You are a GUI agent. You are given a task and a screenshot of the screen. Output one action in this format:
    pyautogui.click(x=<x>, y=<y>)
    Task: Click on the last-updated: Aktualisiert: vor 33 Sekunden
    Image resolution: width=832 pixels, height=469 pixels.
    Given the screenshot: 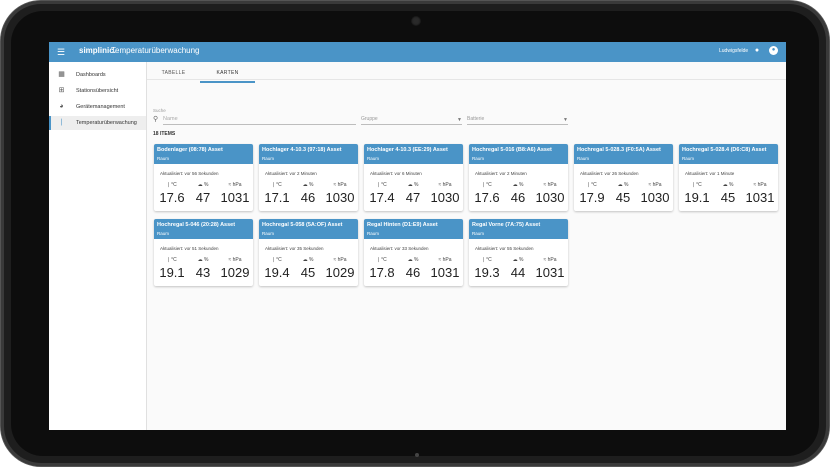 What is the action you would take?
    pyautogui.click(x=399, y=248)
    